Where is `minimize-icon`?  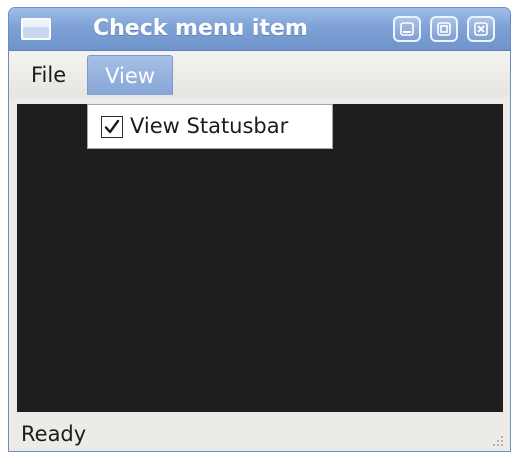 minimize-icon is located at coordinates (407, 29).